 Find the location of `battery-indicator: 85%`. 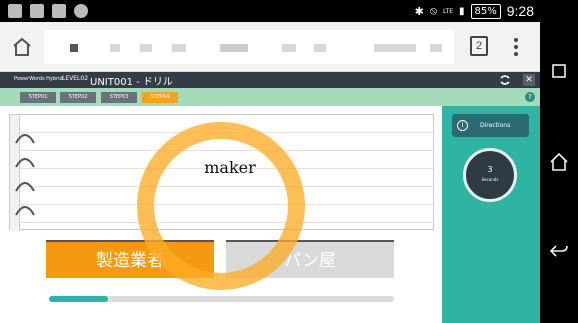

battery-indicator: 85% is located at coordinates (485, 11).